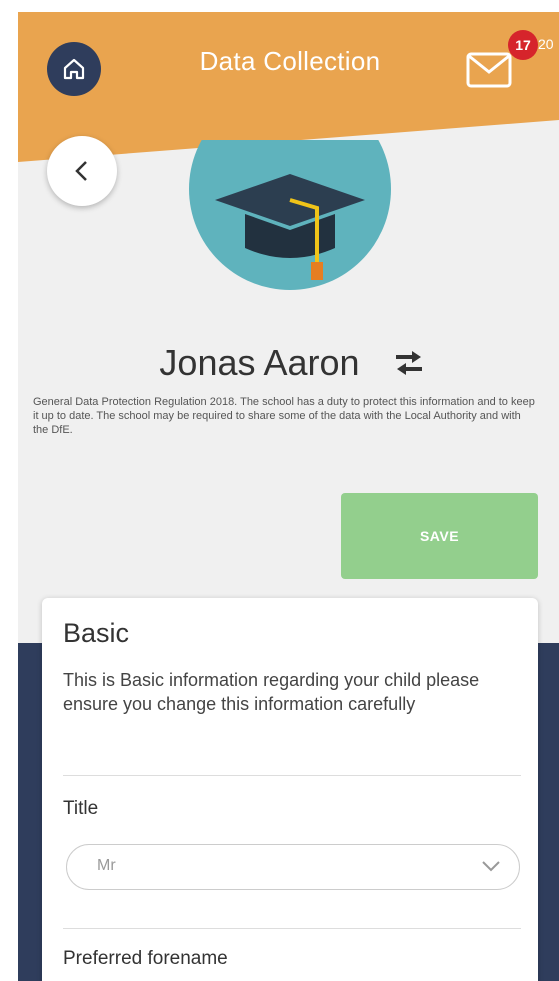 The width and height of the screenshot is (559, 981). Describe the element at coordinates (279, 6) in the screenshot. I see `top-edge` at that location.